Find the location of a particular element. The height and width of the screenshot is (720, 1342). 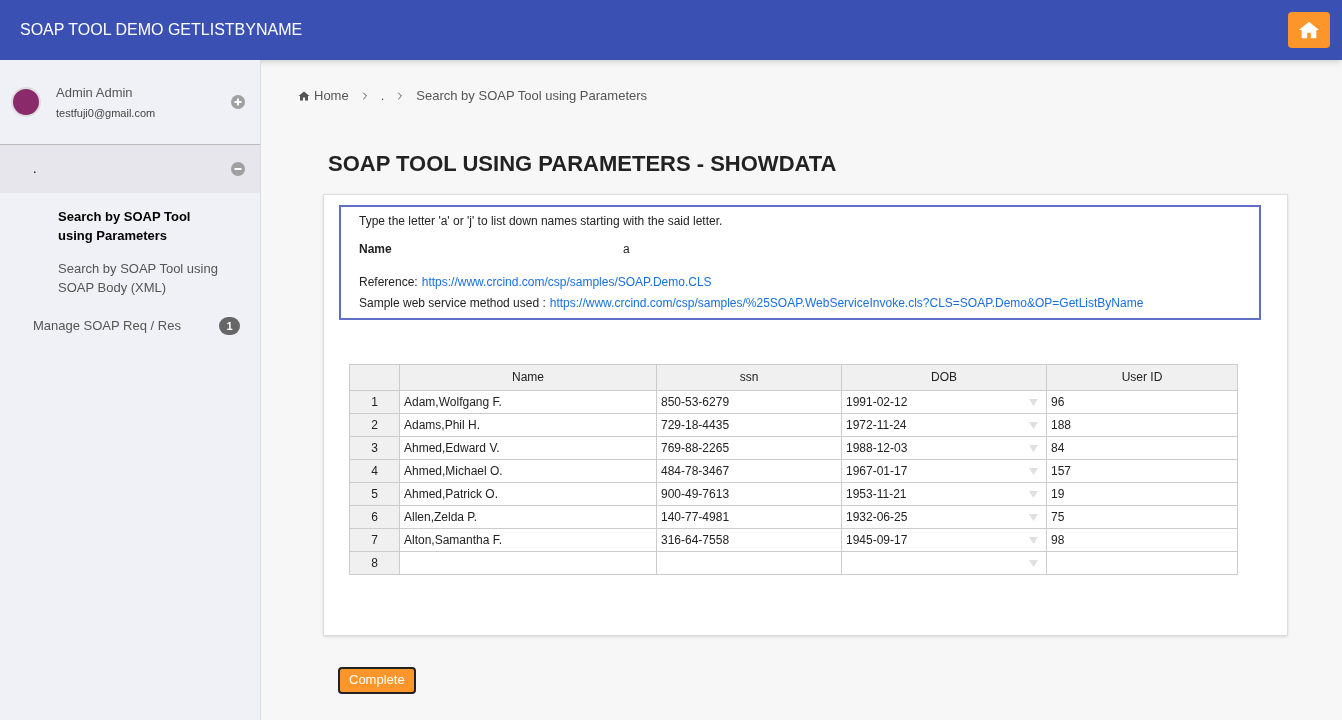

column-header: User ID is located at coordinates (1142, 377).